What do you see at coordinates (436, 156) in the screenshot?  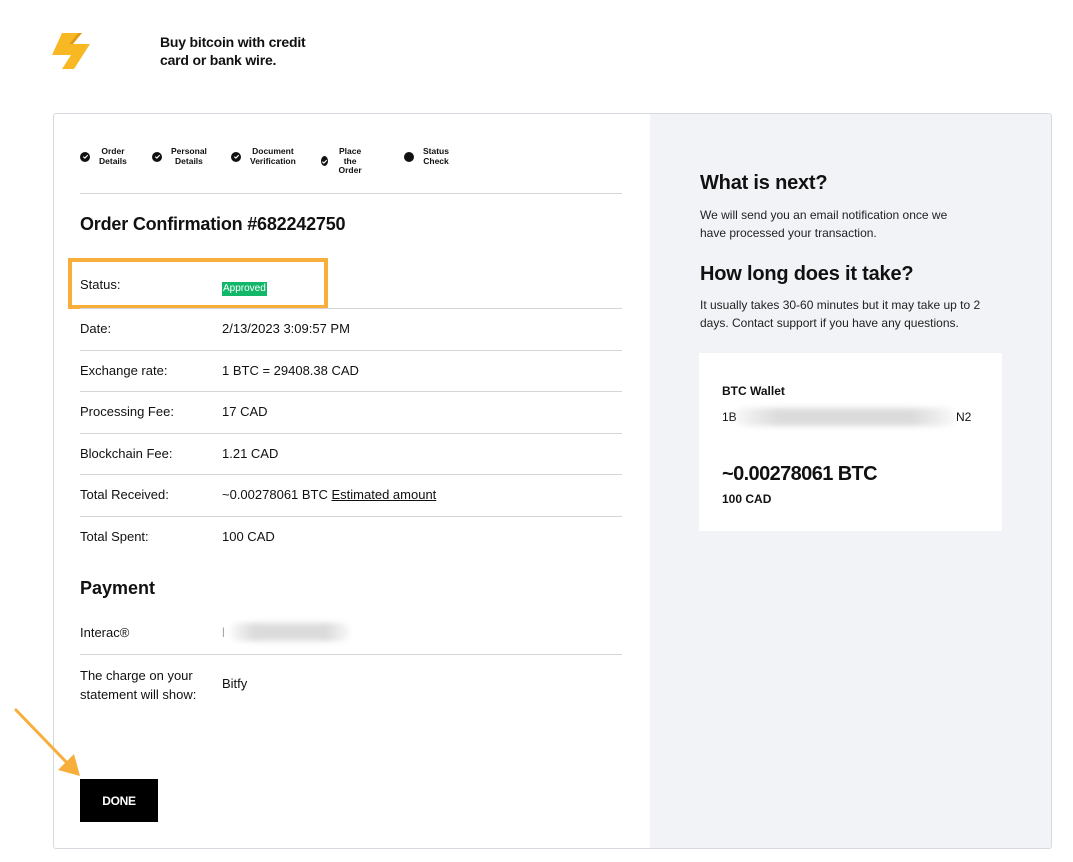 I see `step-label: Status Check` at bounding box center [436, 156].